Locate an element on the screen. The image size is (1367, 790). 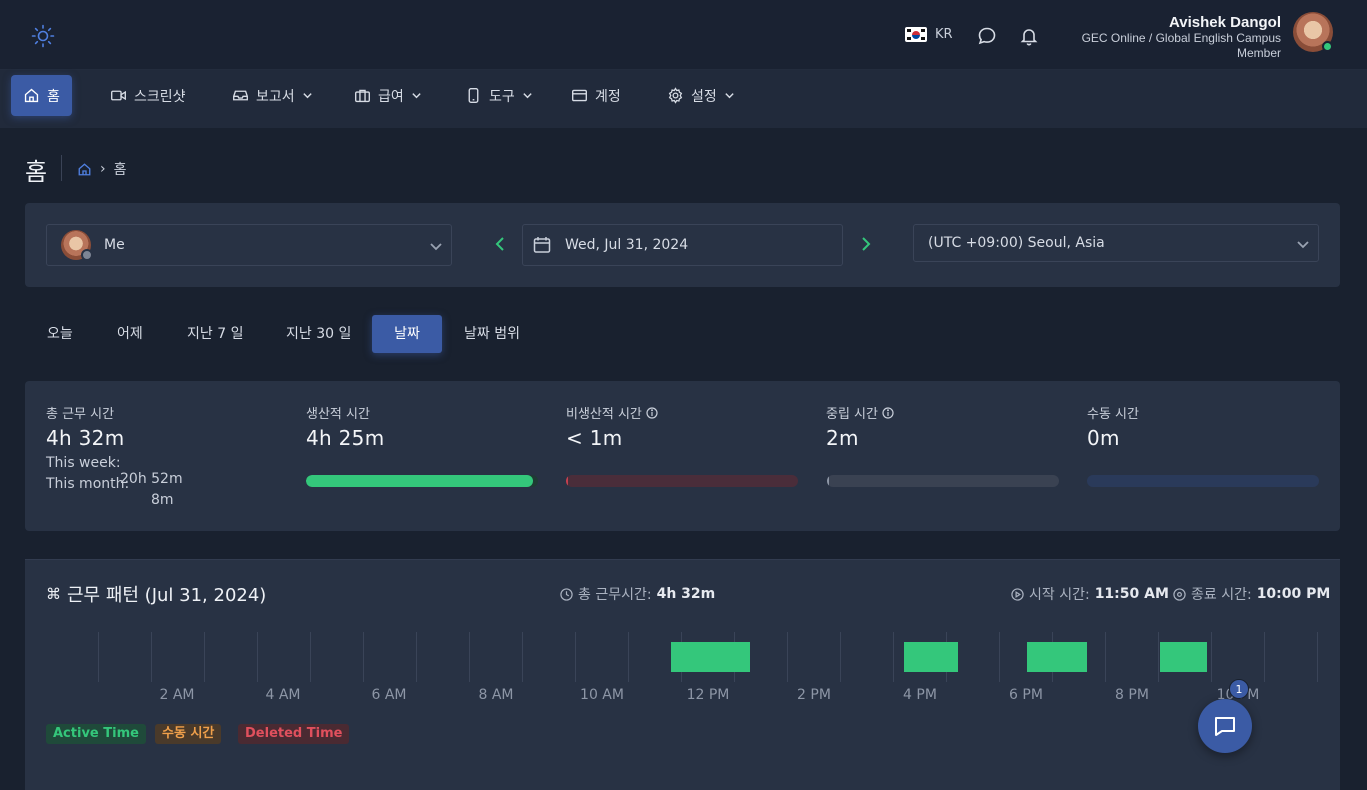
tab-last-7-days: 지난 7 일 is located at coordinates (215, 334).